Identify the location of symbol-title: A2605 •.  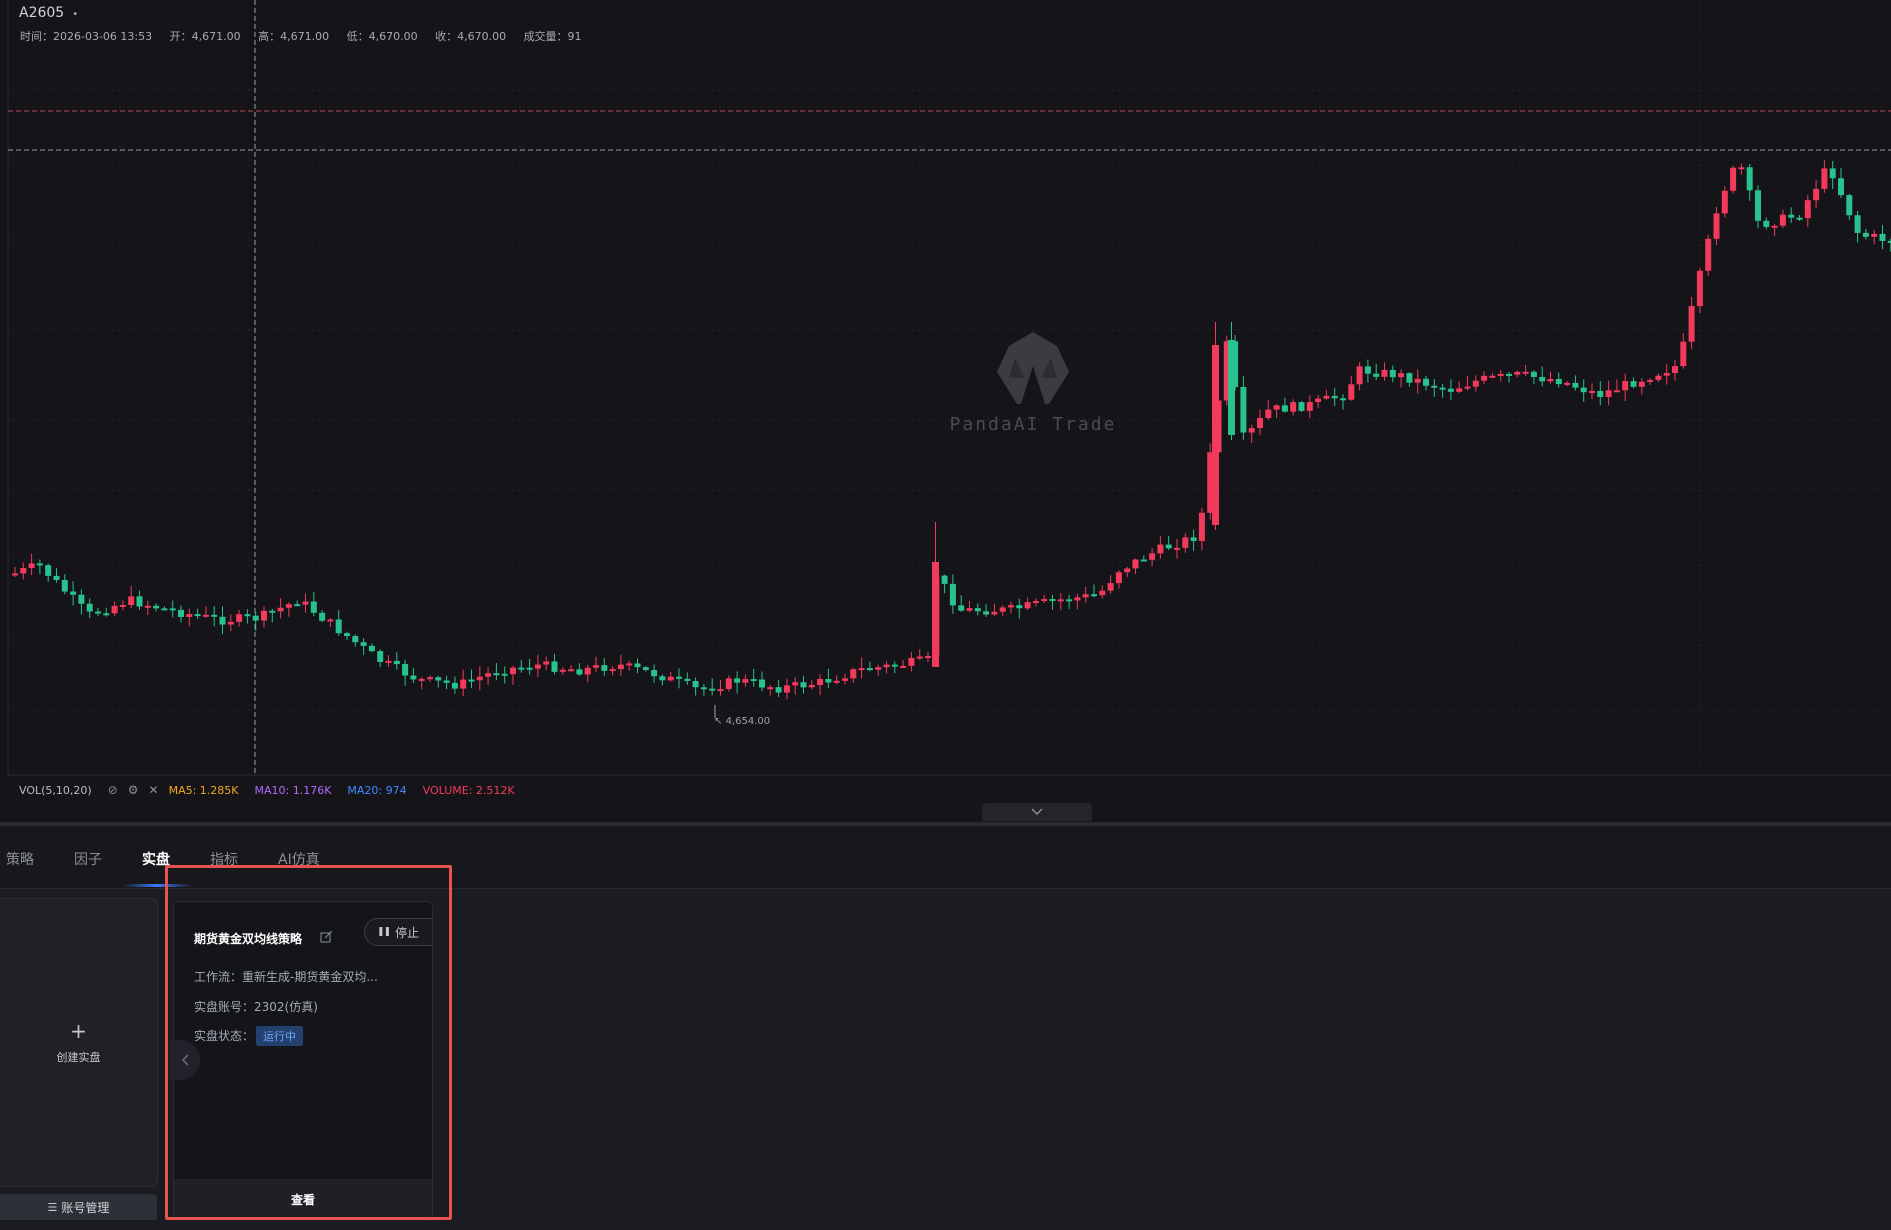
(49, 13).